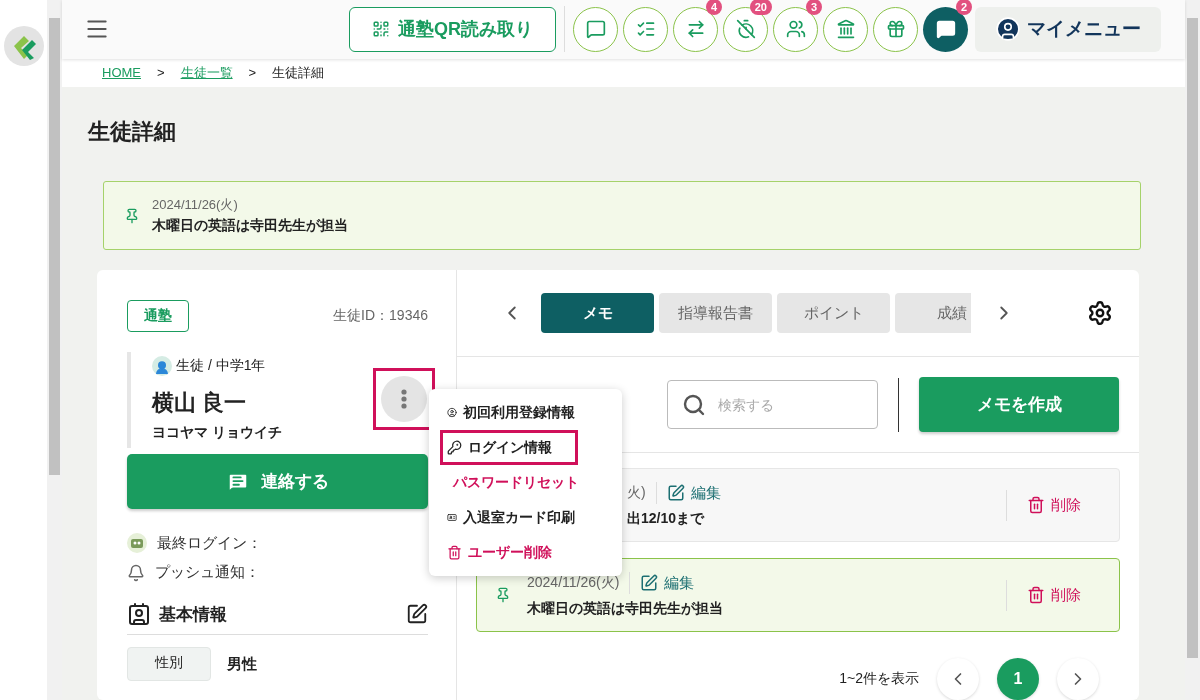 The height and width of the screenshot is (700, 1200). What do you see at coordinates (795, 29) in the screenshot?
I see `group-icon` at bounding box center [795, 29].